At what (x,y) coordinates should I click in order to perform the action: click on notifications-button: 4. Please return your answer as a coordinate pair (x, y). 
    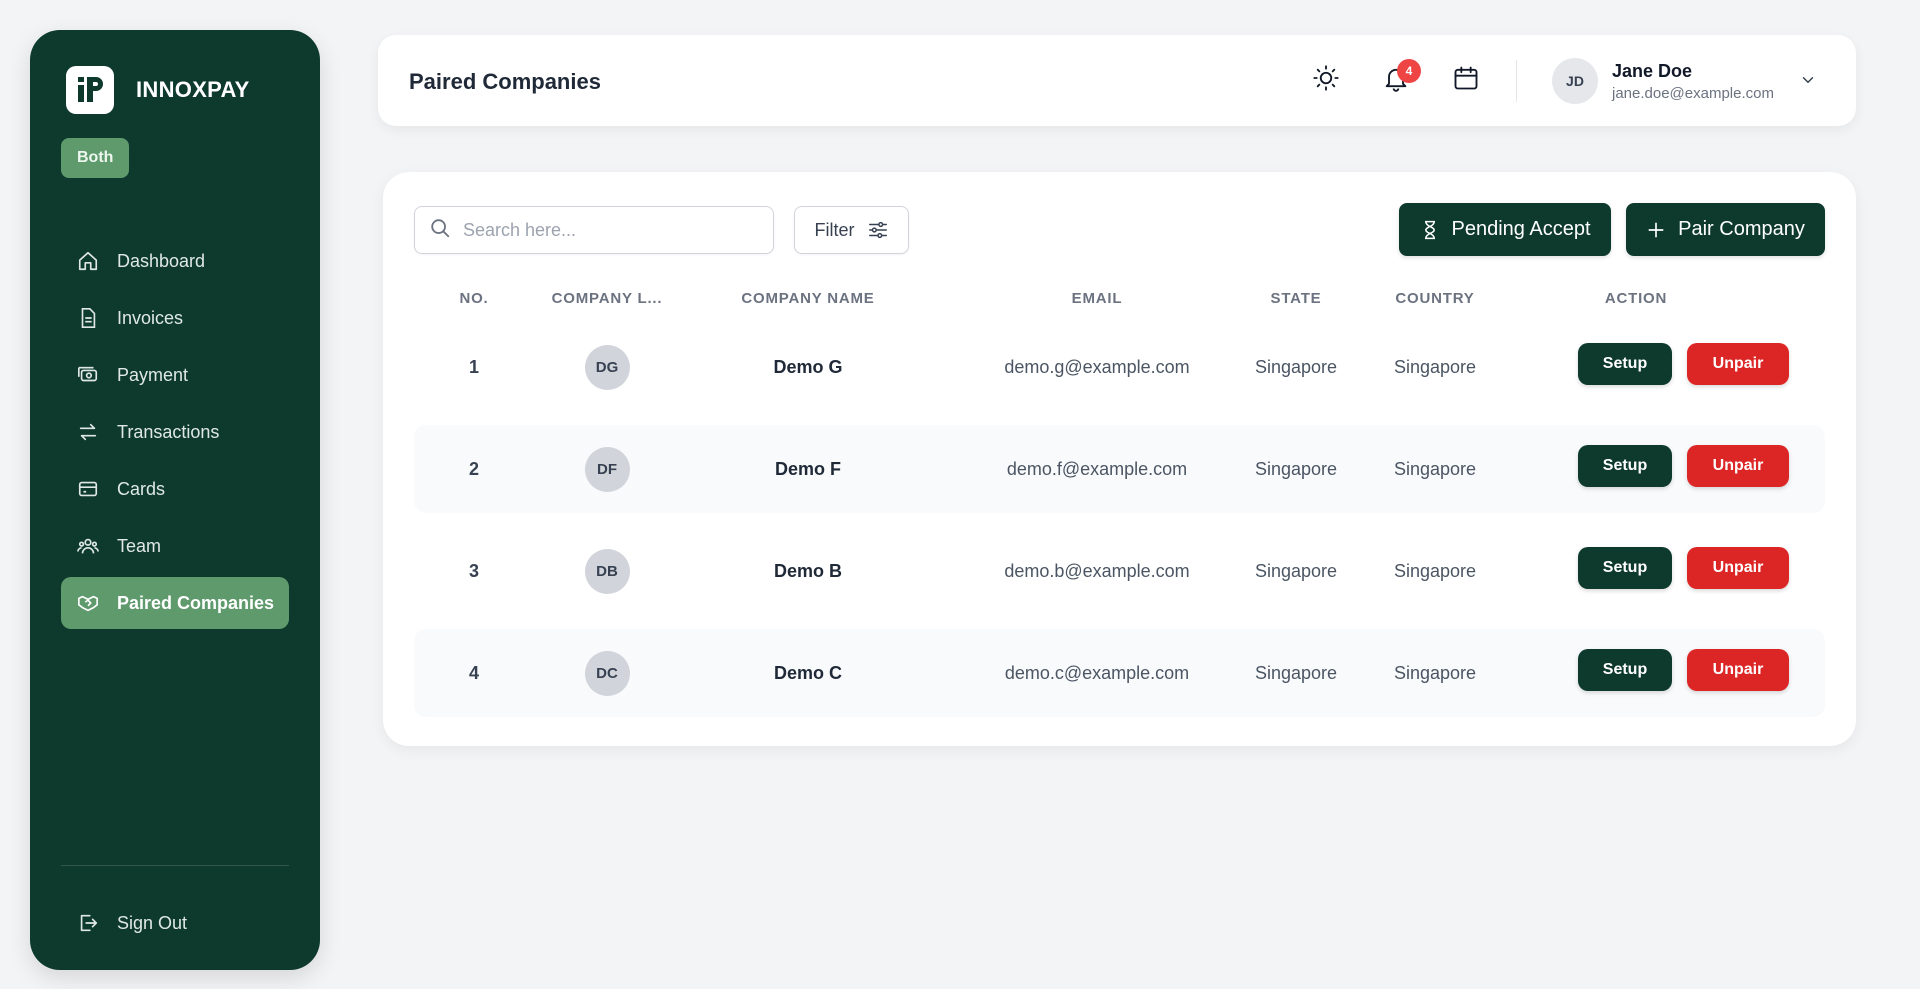
    Looking at the image, I should click on (1401, 77).